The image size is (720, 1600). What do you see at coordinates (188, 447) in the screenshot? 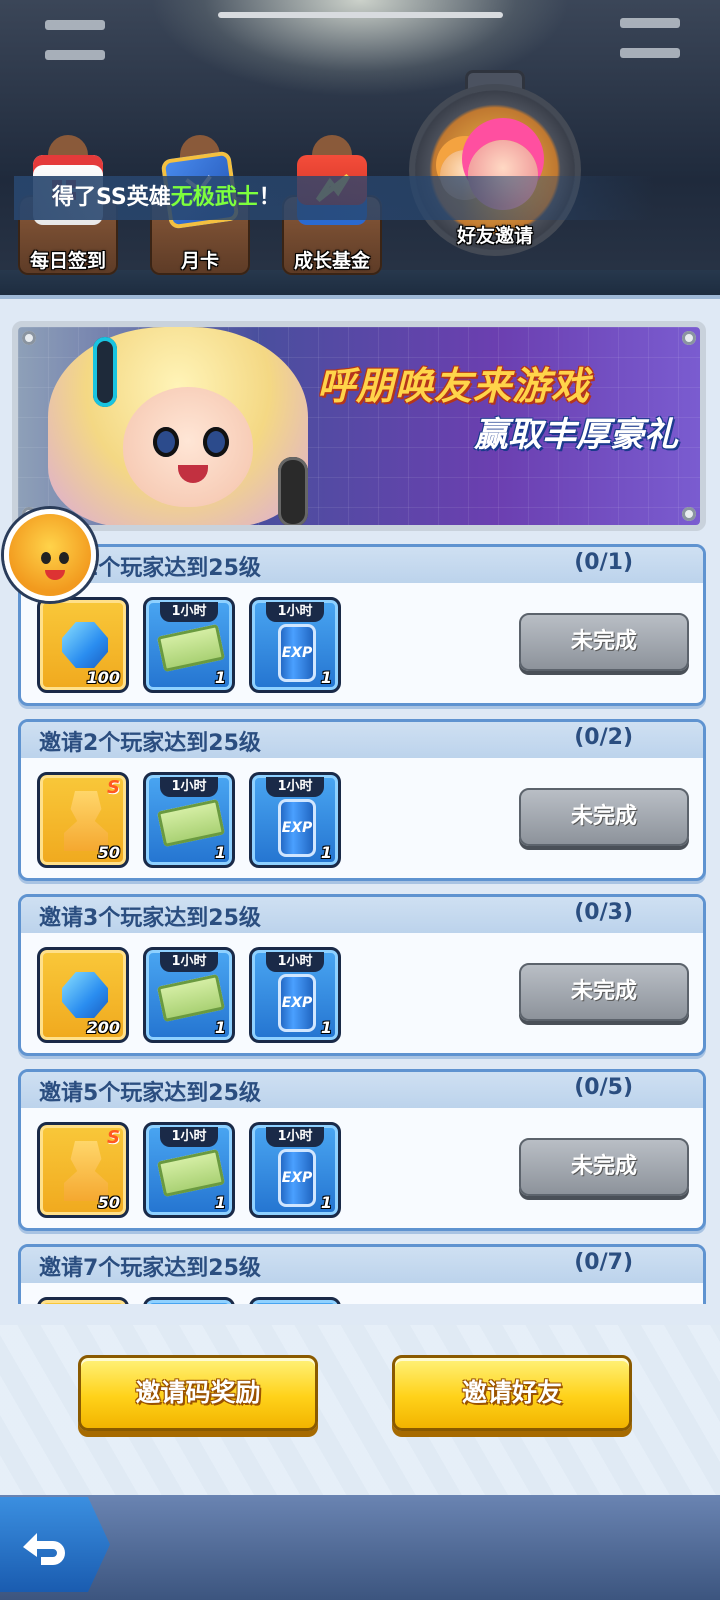
I see `character-face` at bounding box center [188, 447].